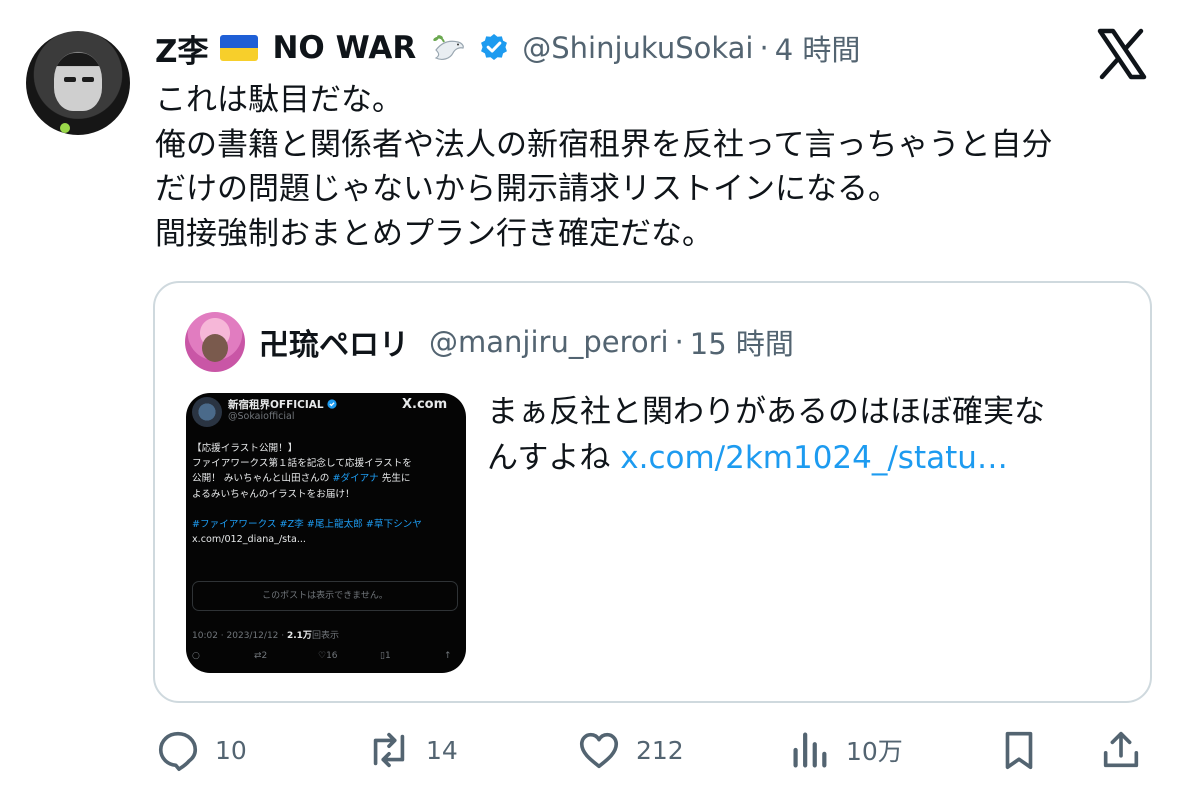 The image size is (1179, 812). What do you see at coordinates (874, 751) in the screenshot?
I see `views-count: 10万` at bounding box center [874, 751].